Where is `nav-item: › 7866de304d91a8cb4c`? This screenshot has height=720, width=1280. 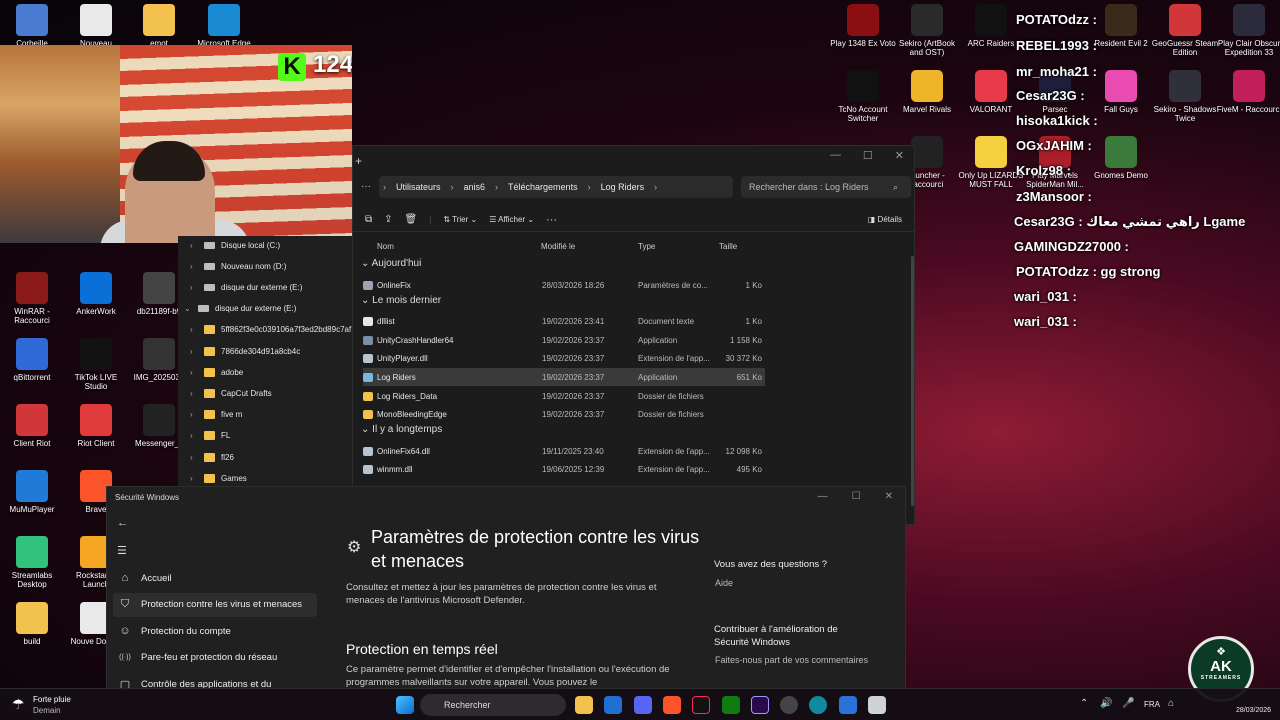
nav-item: › 7866de304d91a8cb4c is located at coordinates (245, 351).